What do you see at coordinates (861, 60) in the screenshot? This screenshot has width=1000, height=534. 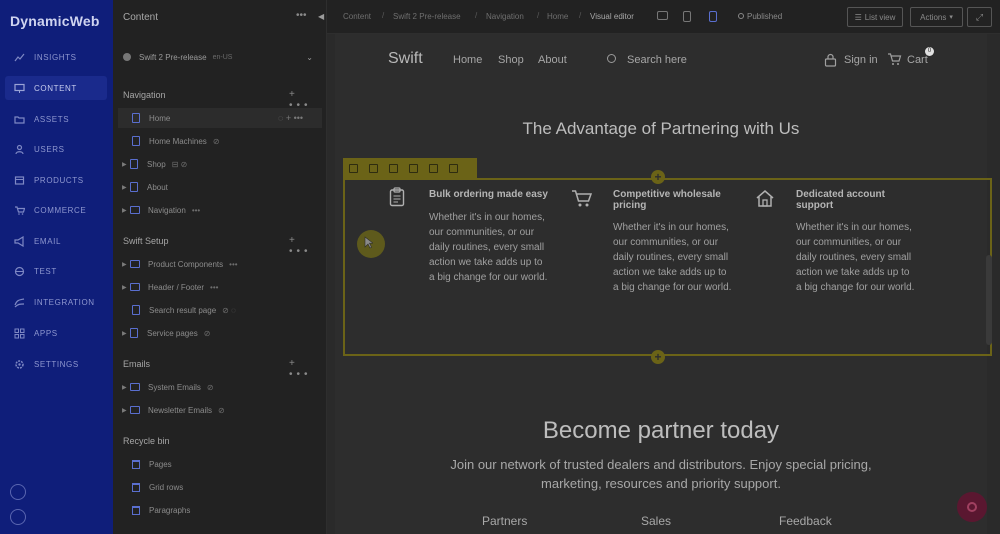 I see `sign-in-link: Sign in` at bounding box center [861, 60].